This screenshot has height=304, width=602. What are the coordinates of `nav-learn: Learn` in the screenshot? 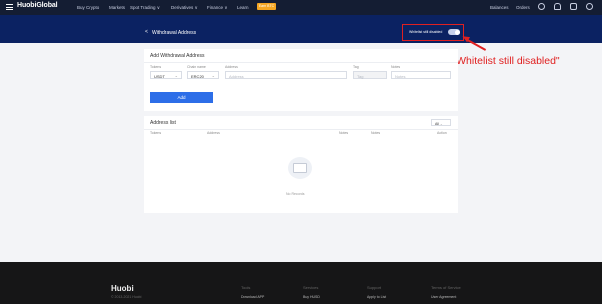 It's located at (243, 7).